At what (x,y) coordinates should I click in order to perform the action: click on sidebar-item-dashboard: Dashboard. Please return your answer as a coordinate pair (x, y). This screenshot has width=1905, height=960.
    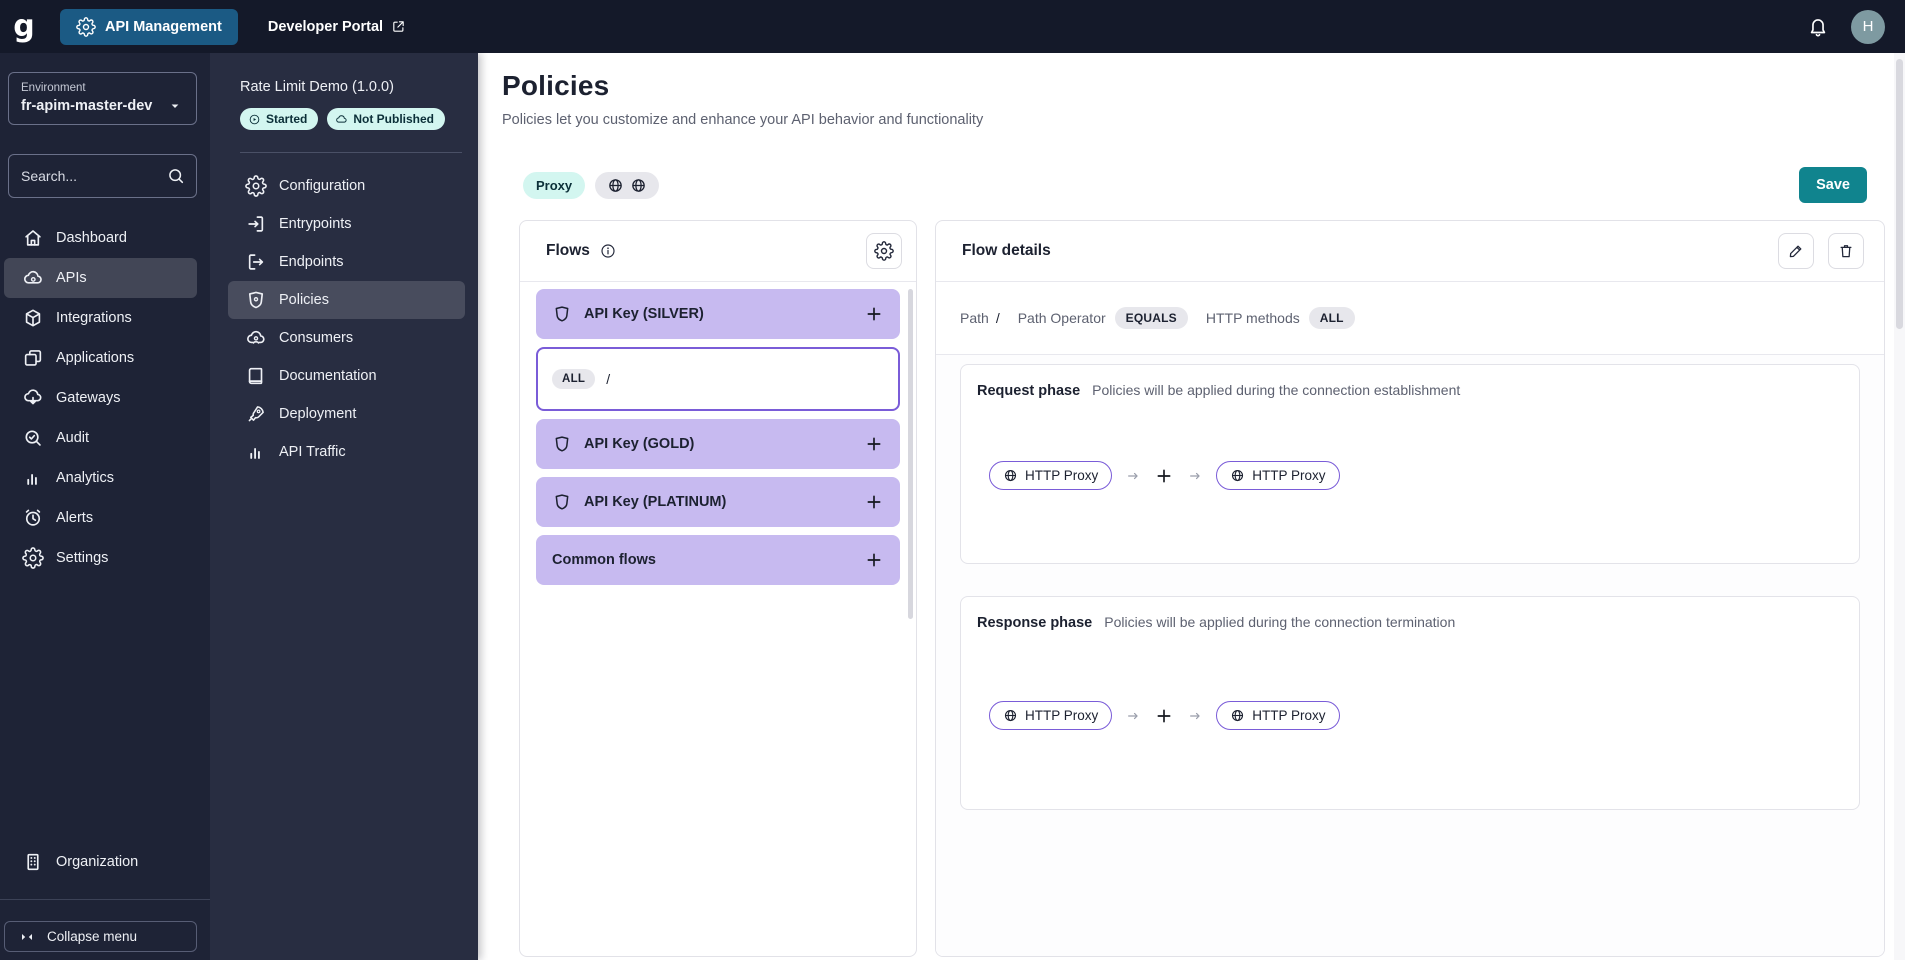
    Looking at the image, I should click on (100, 238).